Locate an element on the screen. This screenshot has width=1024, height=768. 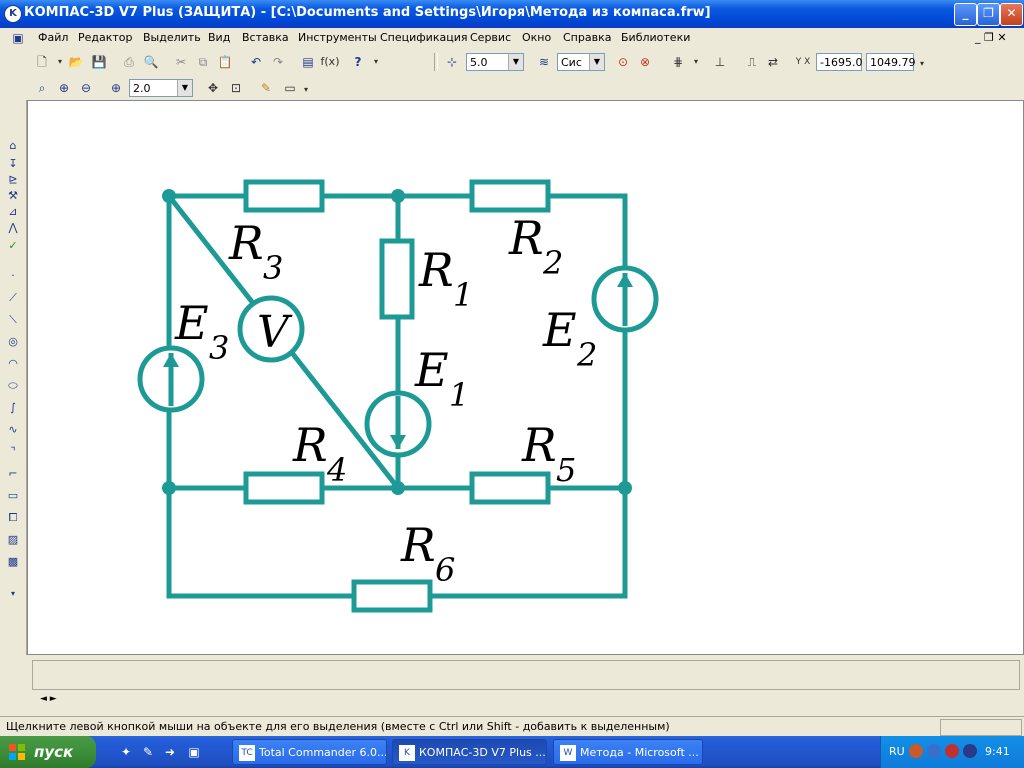
refresh-icon: ✎ is located at coordinates (266, 88).